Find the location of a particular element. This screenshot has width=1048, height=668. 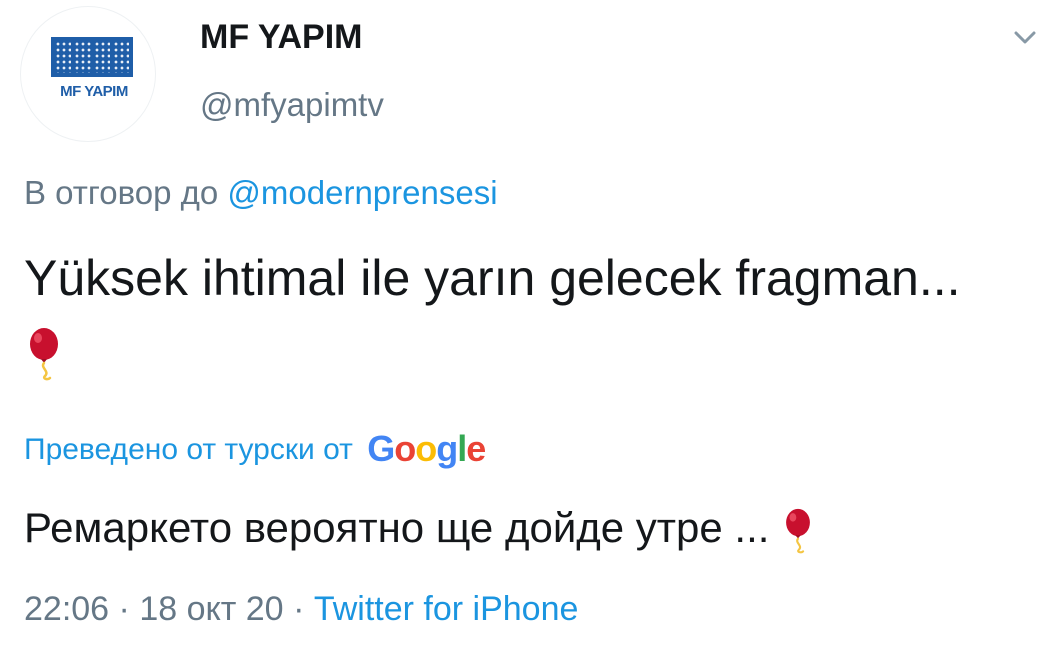

author-handle: @mfyapimtv is located at coordinates (292, 105).